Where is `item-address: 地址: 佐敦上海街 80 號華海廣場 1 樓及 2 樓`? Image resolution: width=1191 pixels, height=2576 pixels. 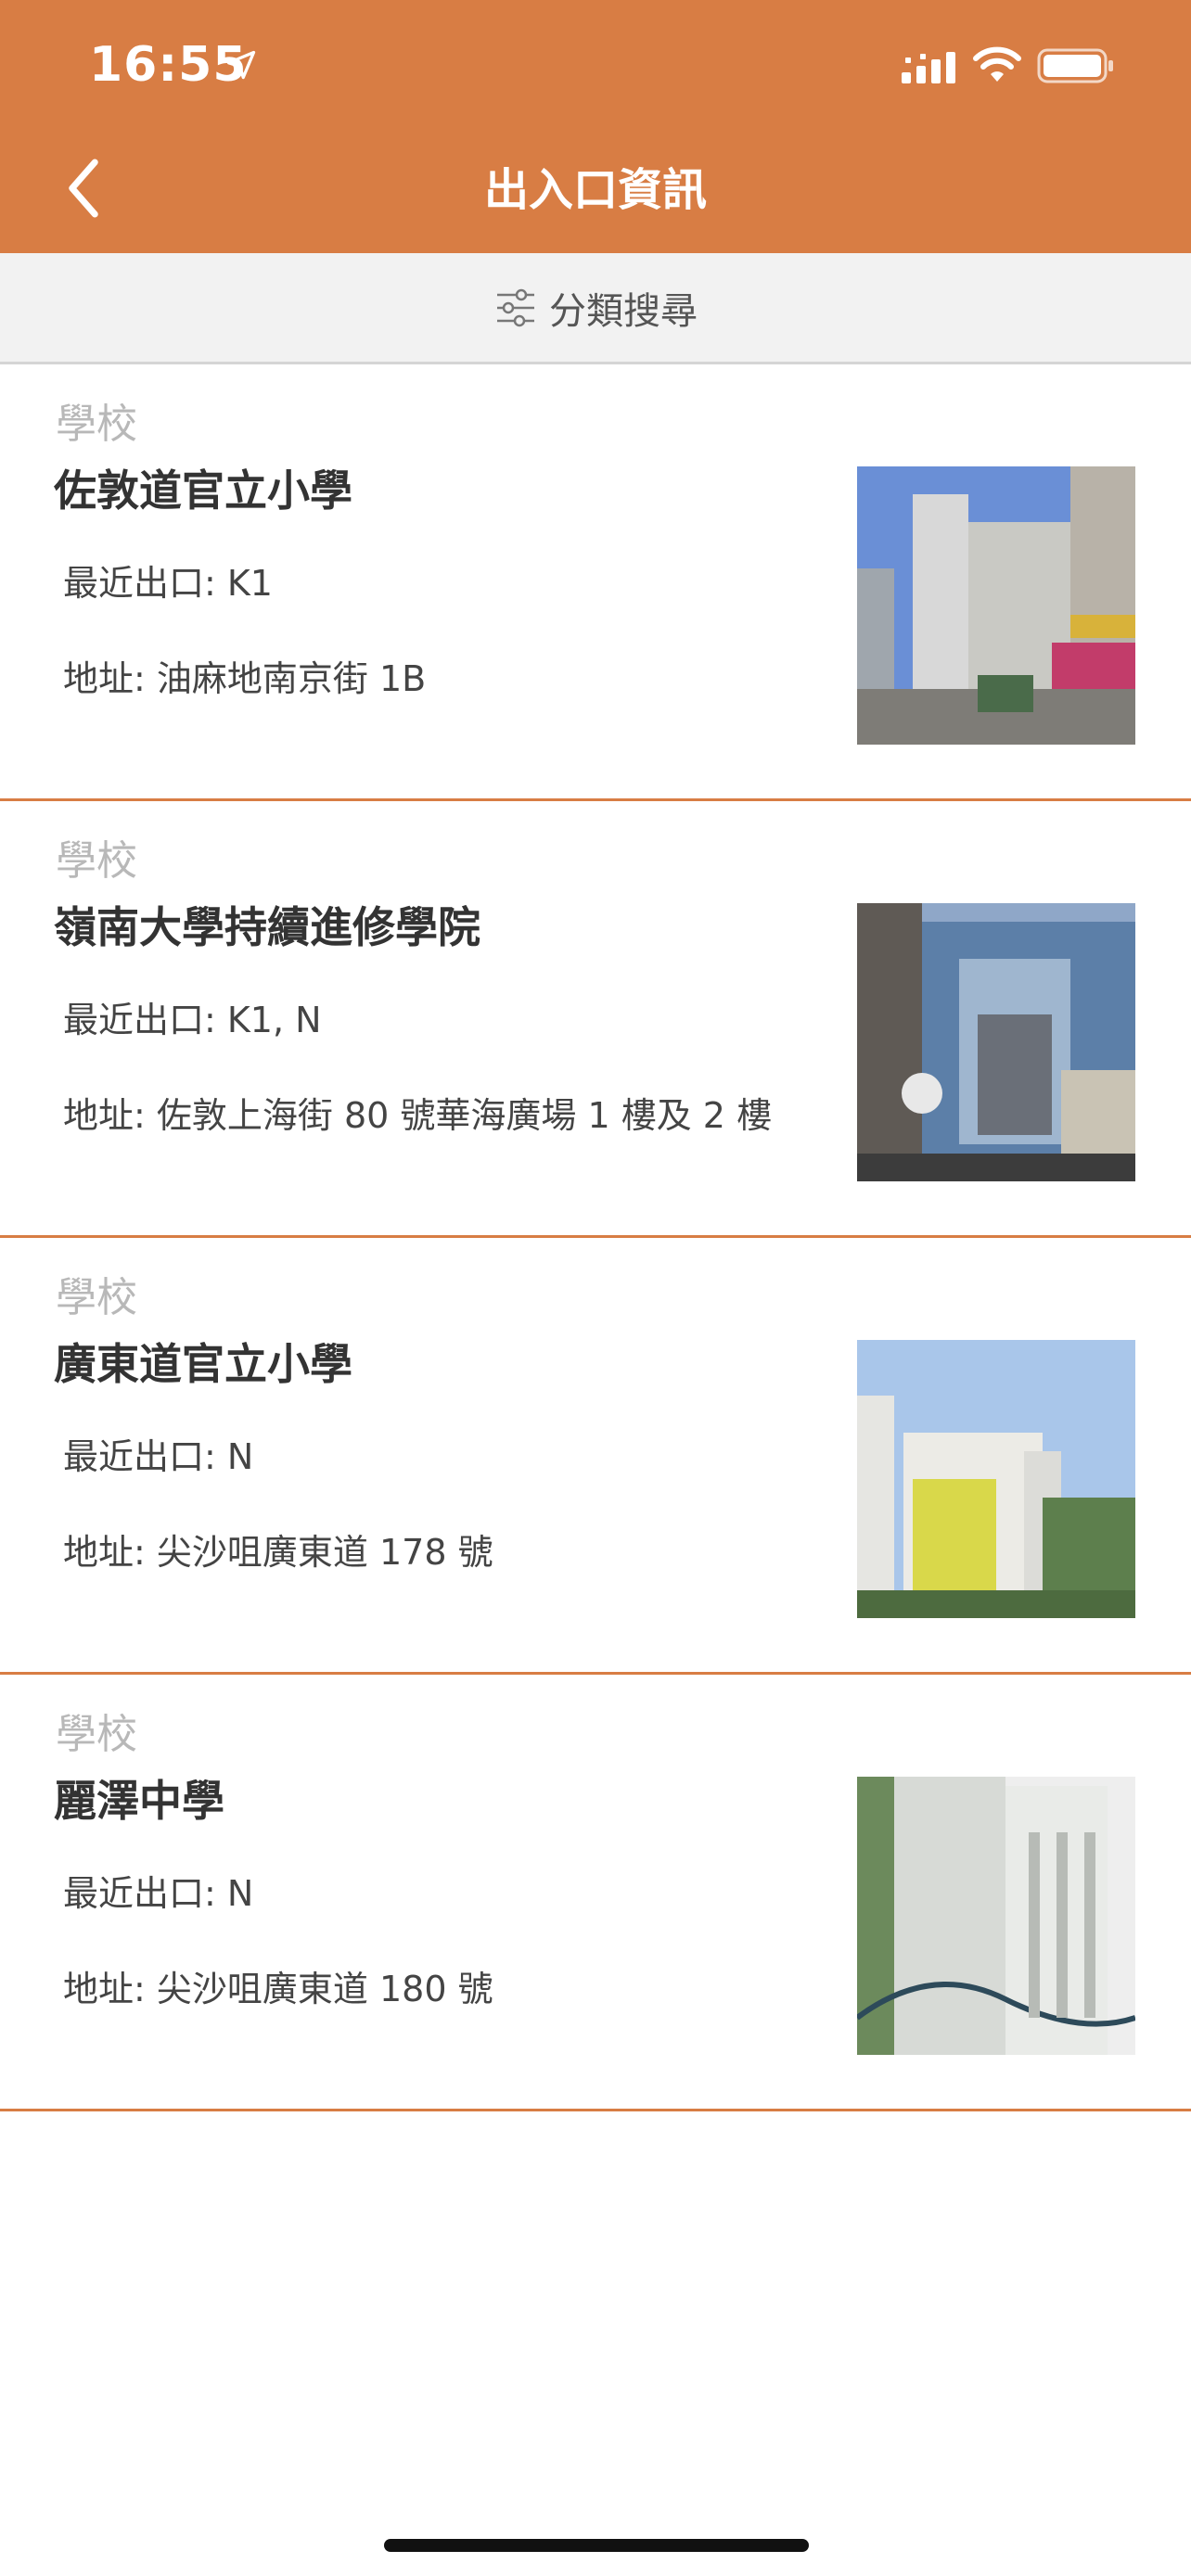 item-address: 地址: 佐敦上海街 80 號華海廣場 1 樓及 2 樓 is located at coordinates (418, 1116).